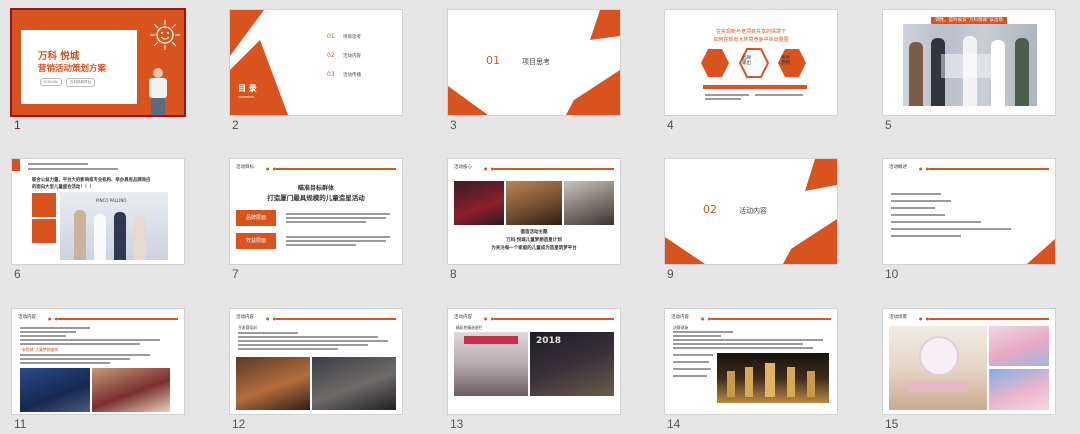 Image resolution: width=1080 pixels, height=434 pixels. What do you see at coordinates (746, 61) in the screenshot?
I see `hexagon-label-1: 品牌 输出` at bounding box center [746, 61].